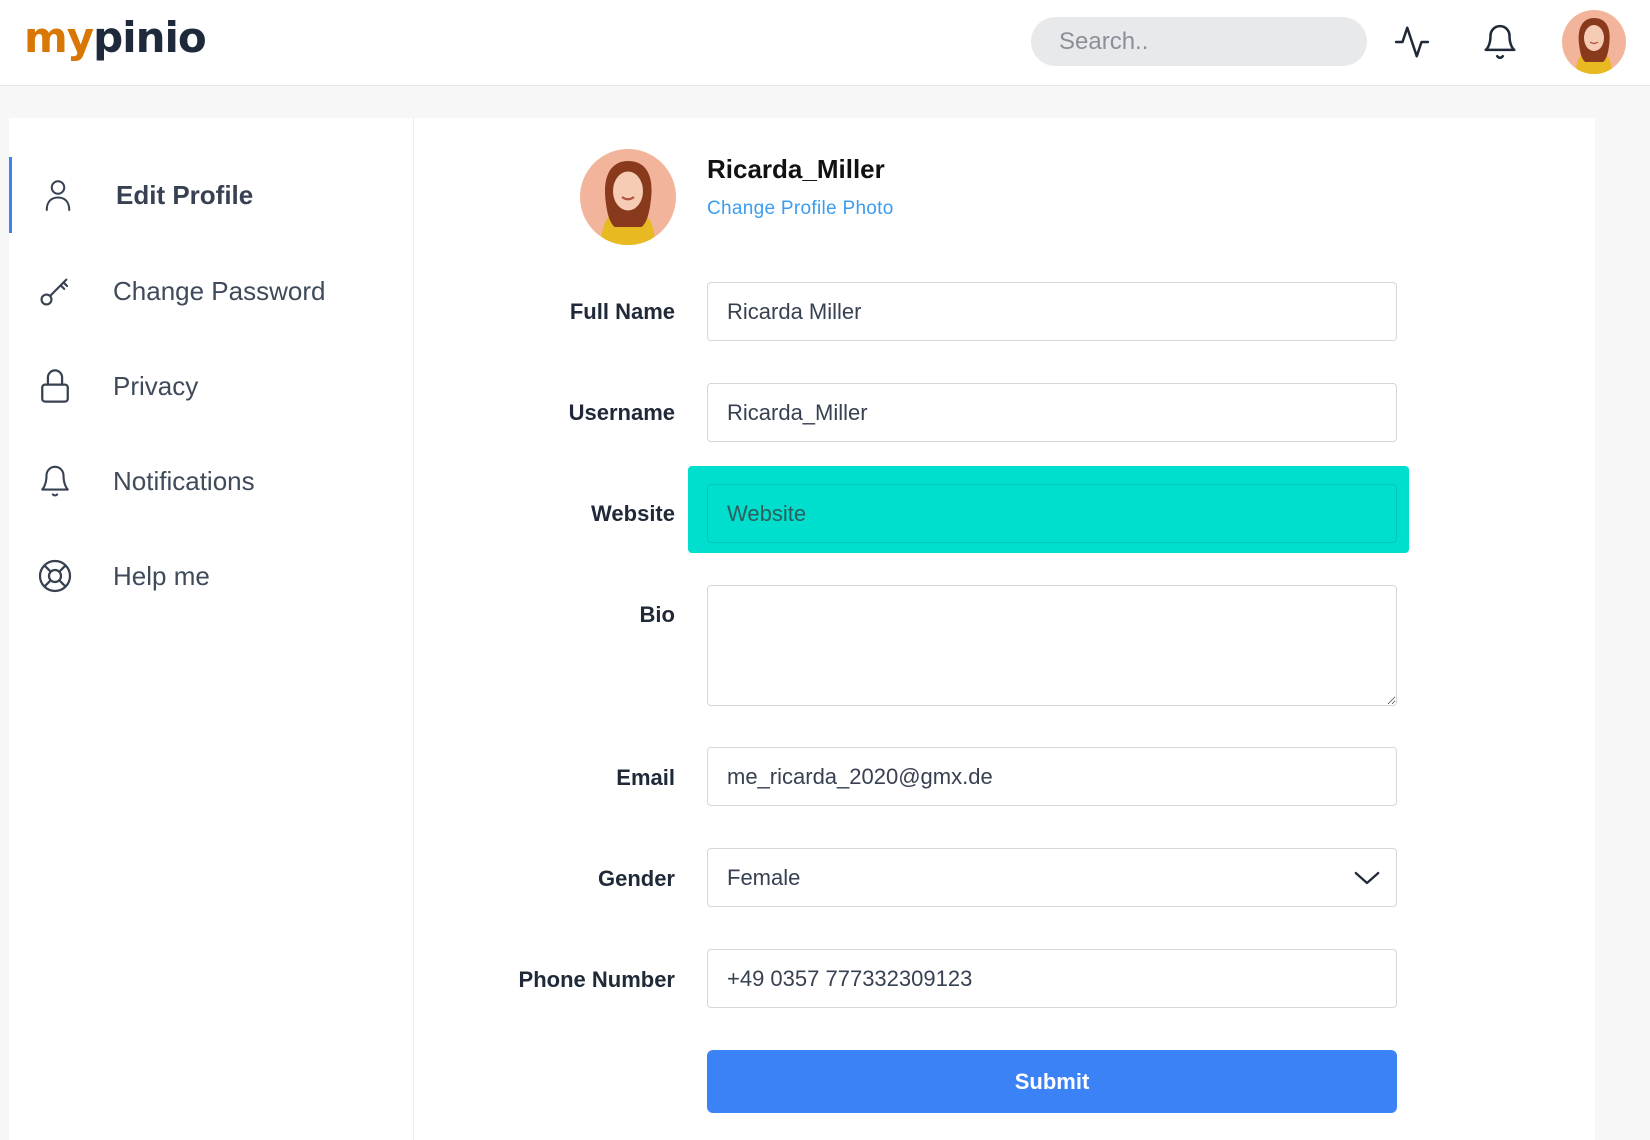  I want to click on logo: mypinio, so click(115, 38).